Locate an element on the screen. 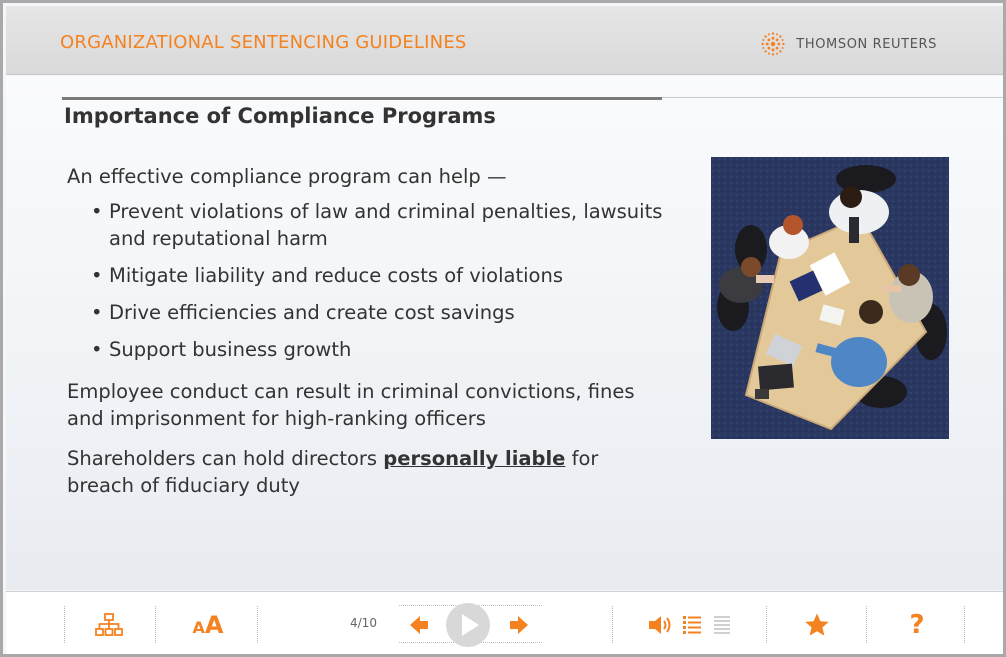 The width and height of the screenshot is (1006, 657). player-toolbar: AA 4/10 ? is located at coordinates (504, 622).